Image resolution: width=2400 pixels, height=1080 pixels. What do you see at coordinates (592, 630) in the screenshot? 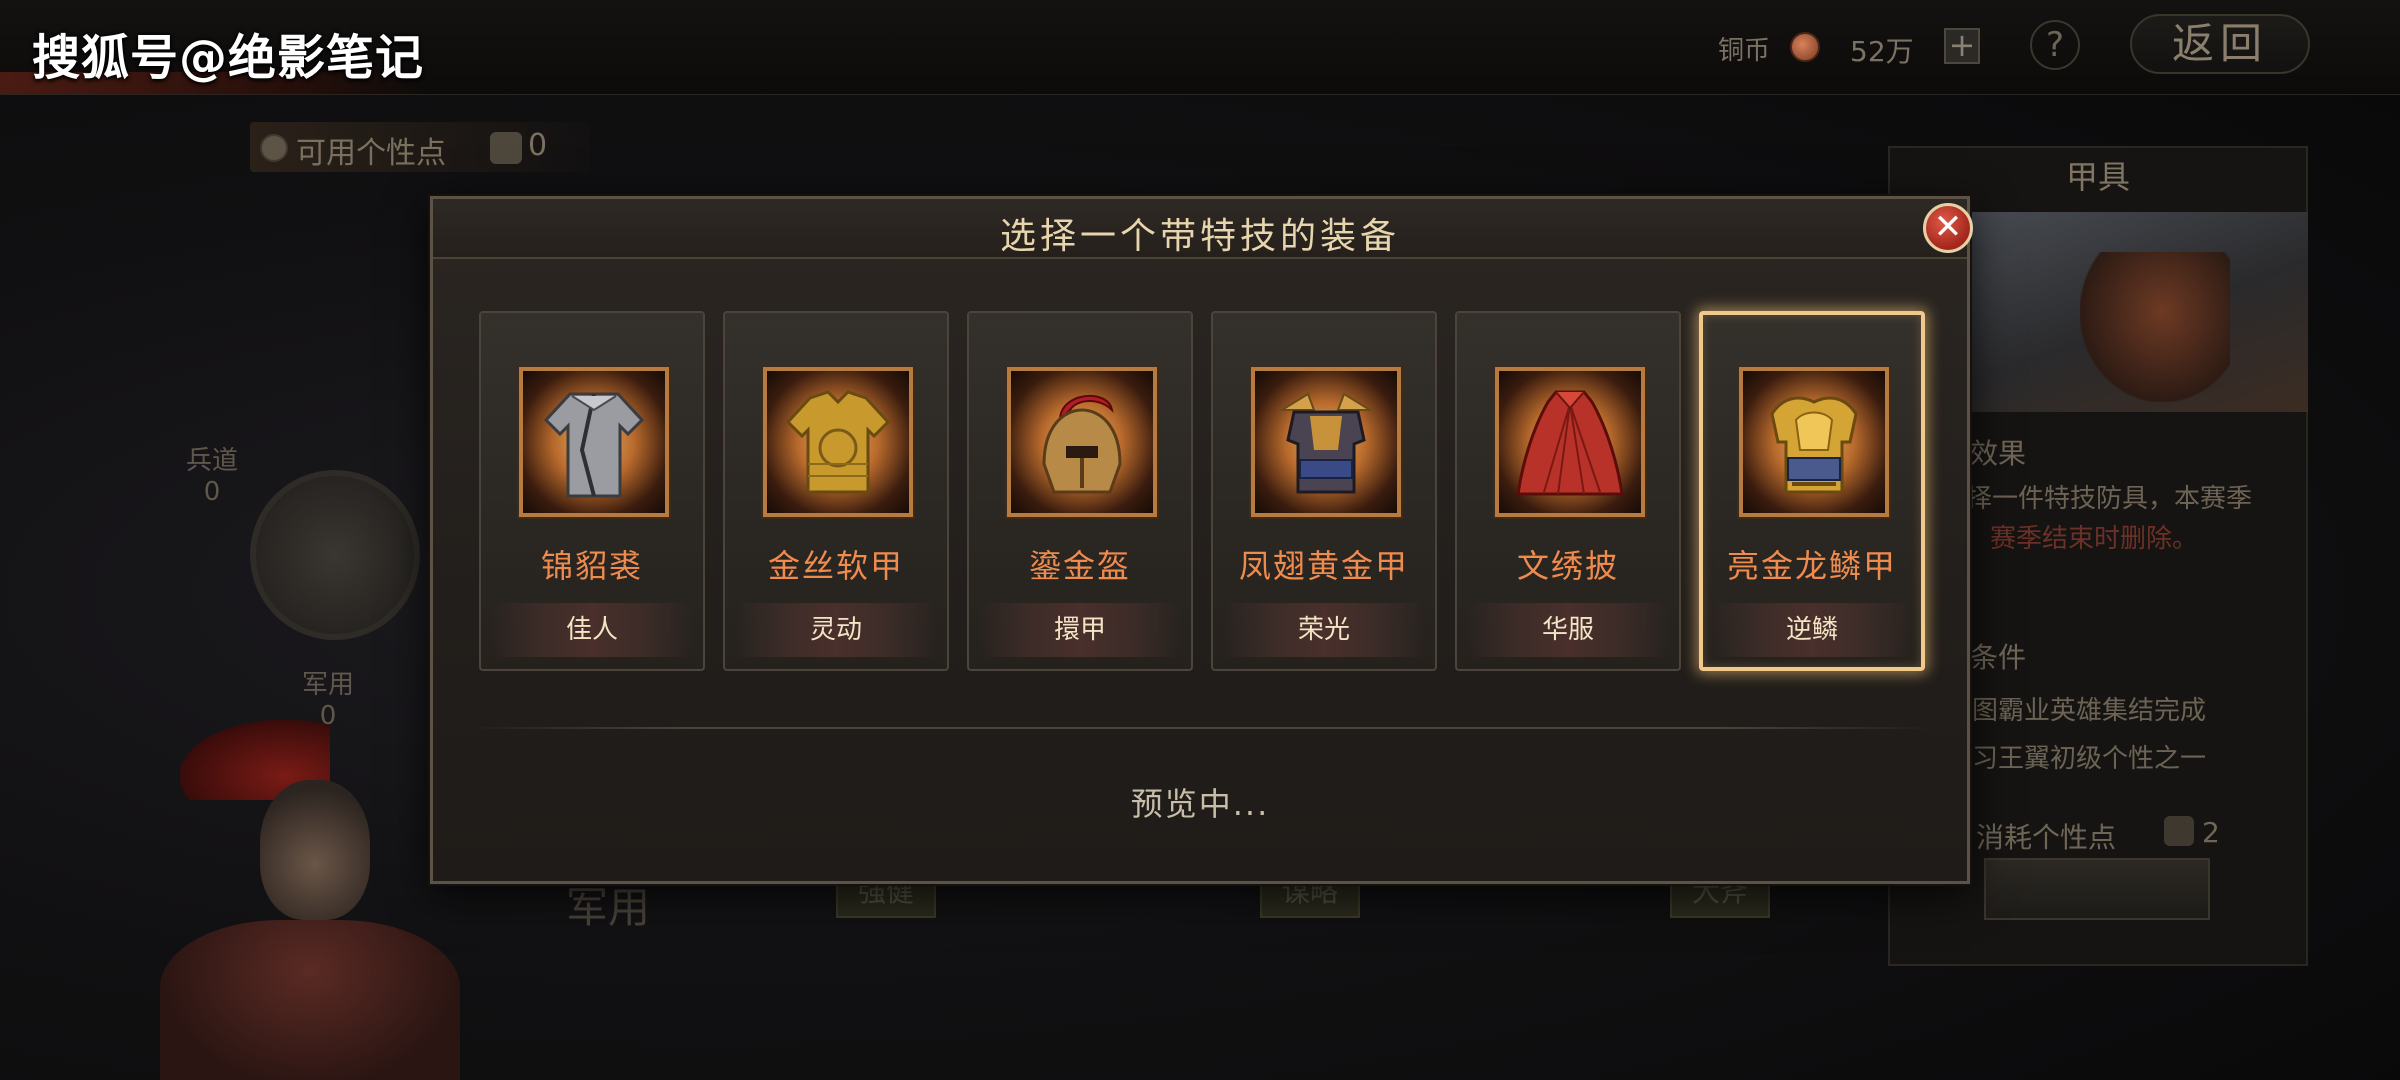
I see `equipment-skill: 佳人` at bounding box center [592, 630].